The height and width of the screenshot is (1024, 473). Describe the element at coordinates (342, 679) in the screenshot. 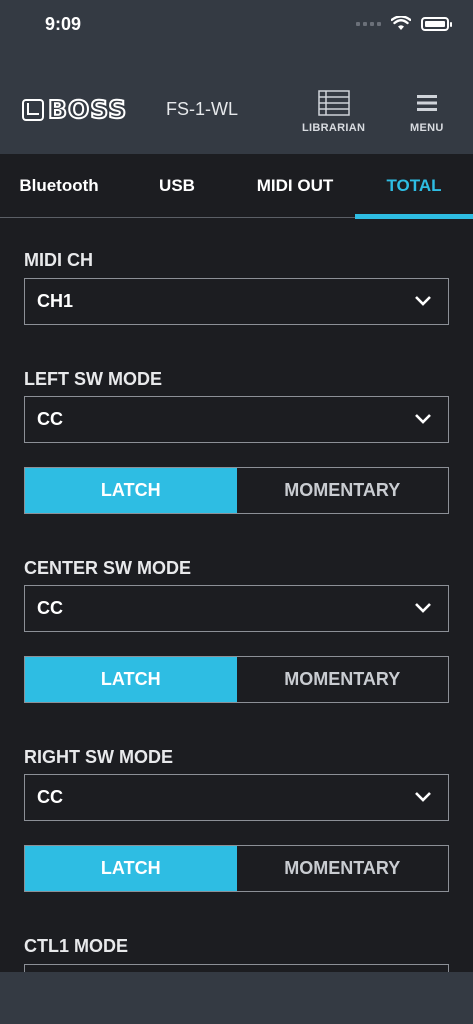

I see `center-sw-momentary-button: MOMENTARY` at that location.